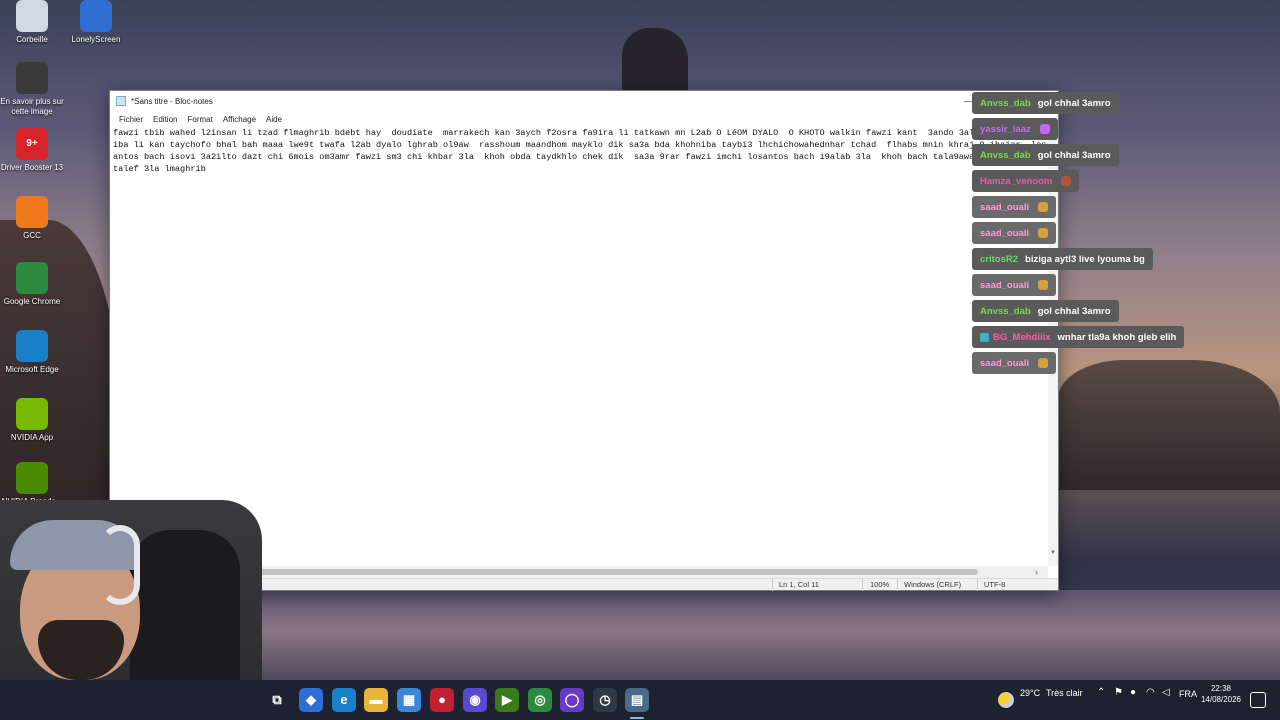 The width and height of the screenshot is (1280, 720). I want to click on desktop-icon-label: Google Chrome, so click(32, 301).